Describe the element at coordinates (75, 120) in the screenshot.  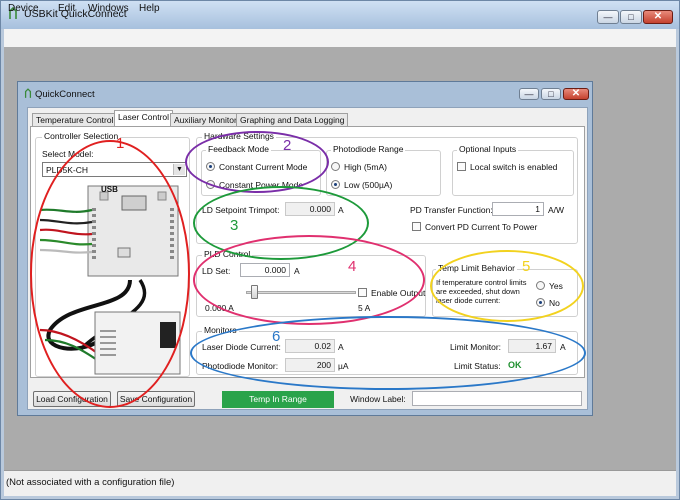
I see `tab-temperature-control: Temperature Control` at that location.